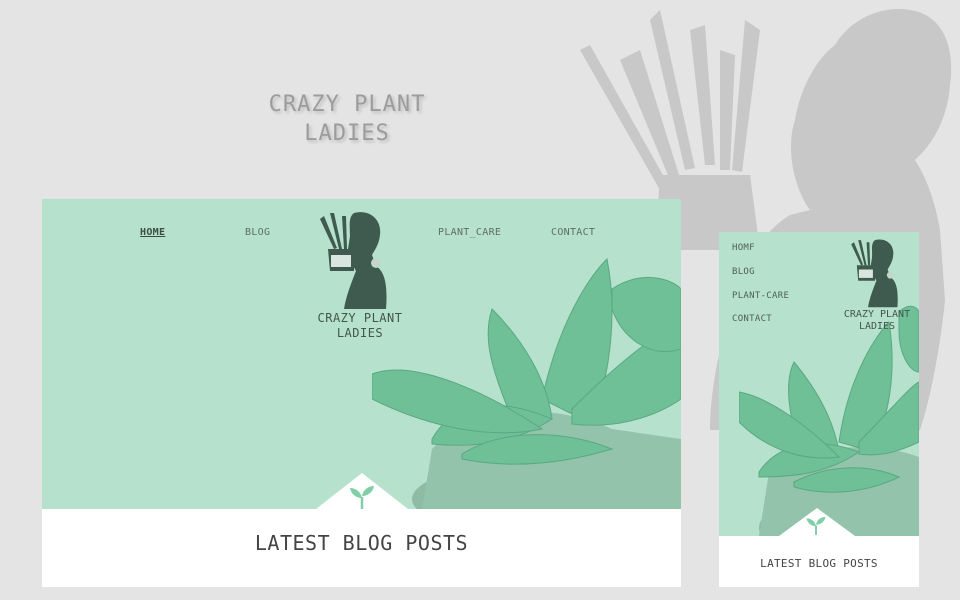 This screenshot has height=600, width=960. I want to click on hero-title: CRAZY PLANT LADIES, so click(347, 119).